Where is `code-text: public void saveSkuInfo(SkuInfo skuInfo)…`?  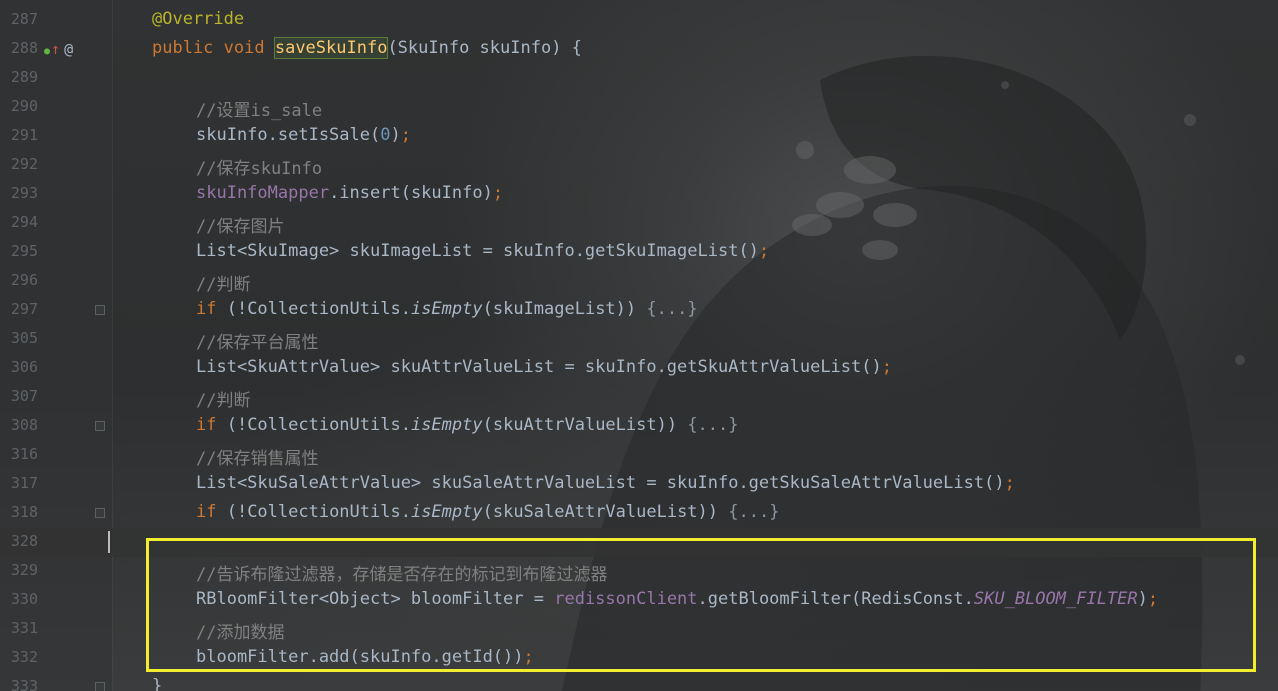 code-text: public void saveSkuInfo(SkuInfo skuInfo)… is located at coordinates (367, 48).